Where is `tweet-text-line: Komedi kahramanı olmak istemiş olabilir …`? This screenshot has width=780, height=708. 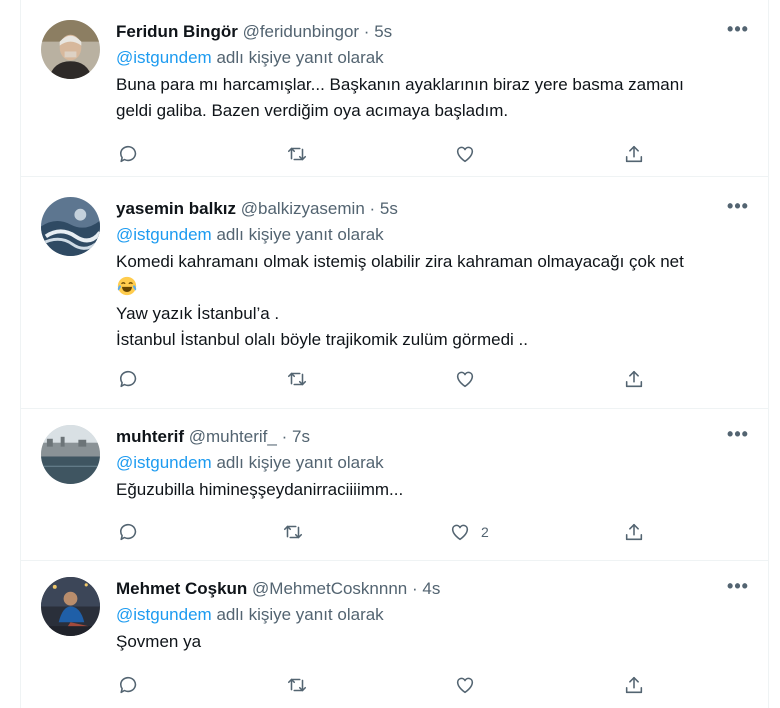 tweet-text-line: Komedi kahramanı olmak istemiş olabilir … is located at coordinates (400, 261).